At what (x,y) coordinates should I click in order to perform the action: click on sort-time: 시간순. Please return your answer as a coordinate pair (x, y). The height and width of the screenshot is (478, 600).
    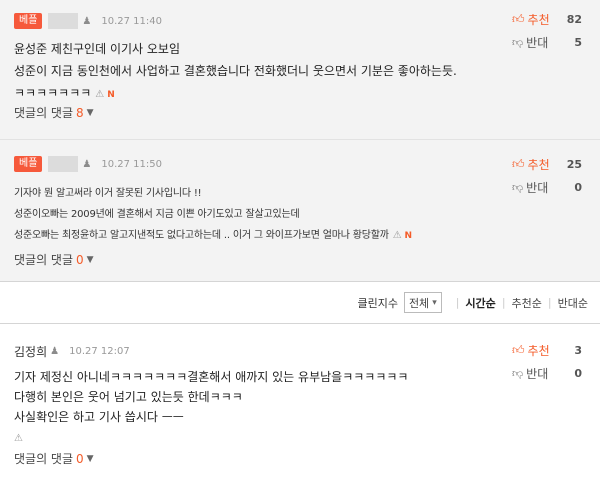
    Looking at the image, I should click on (480, 303).